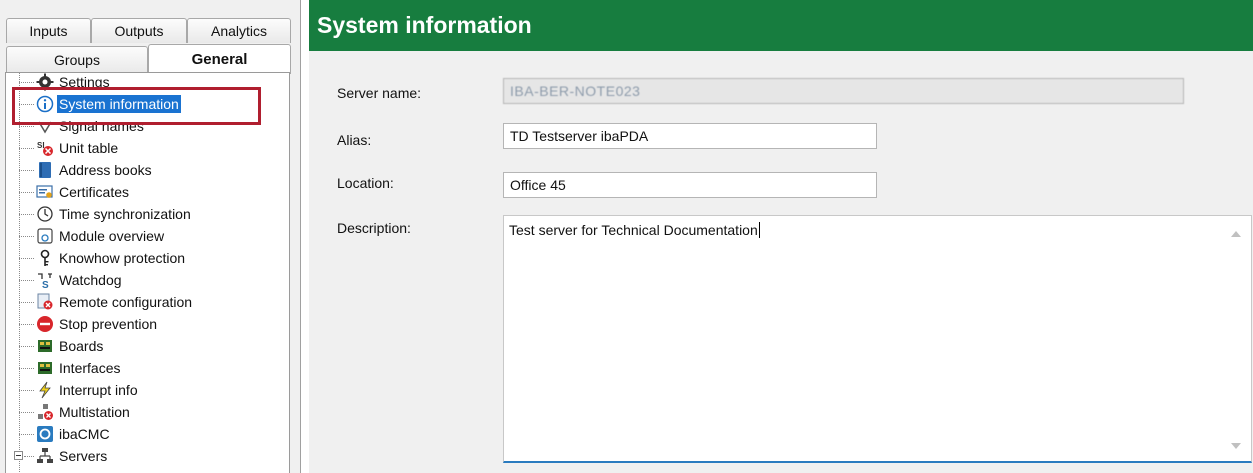  I want to click on tree-item-label: Settings, so click(84, 82).